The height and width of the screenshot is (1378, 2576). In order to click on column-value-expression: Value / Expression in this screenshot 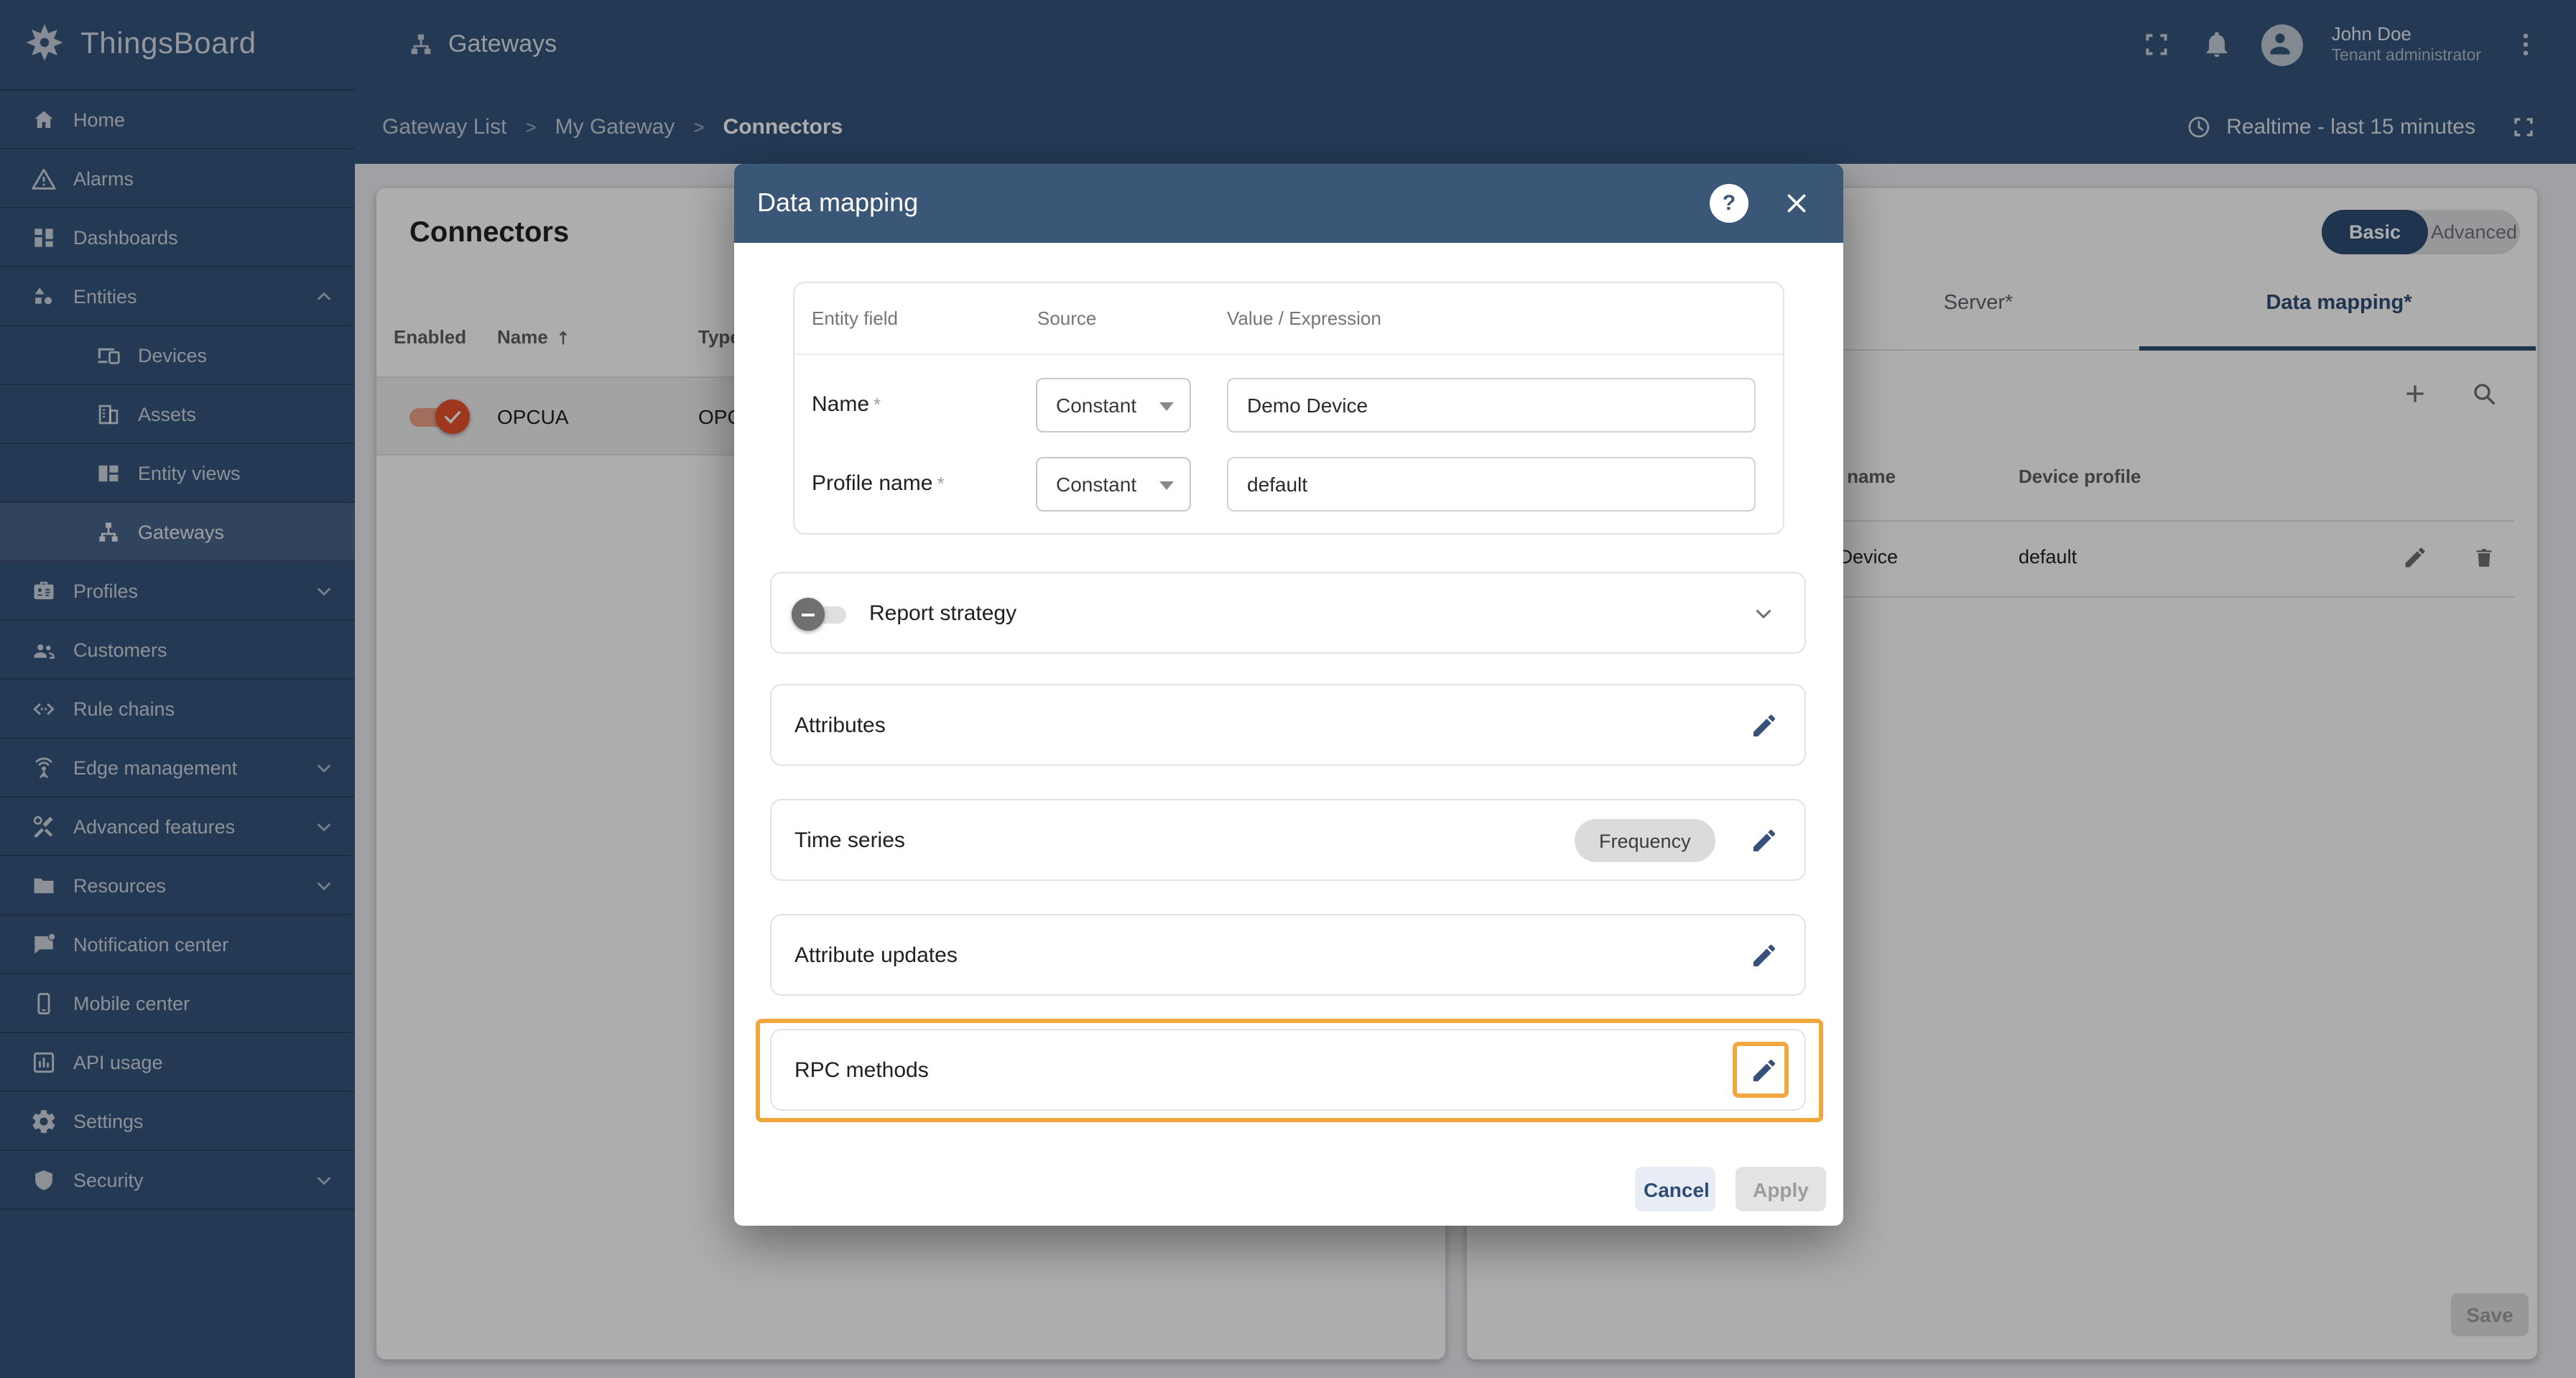, I will do `click(1304, 318)`.